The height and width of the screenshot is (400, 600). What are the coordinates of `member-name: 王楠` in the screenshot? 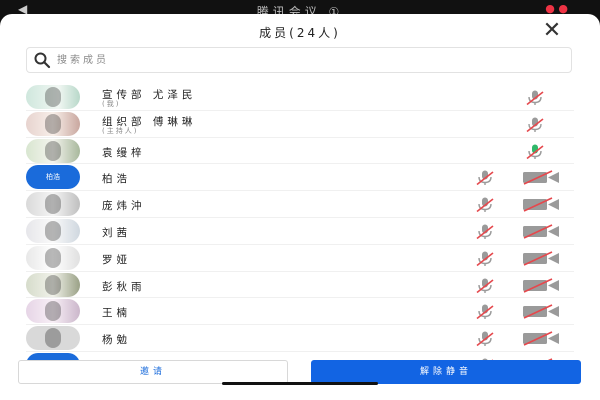 It's located at (116, 313).